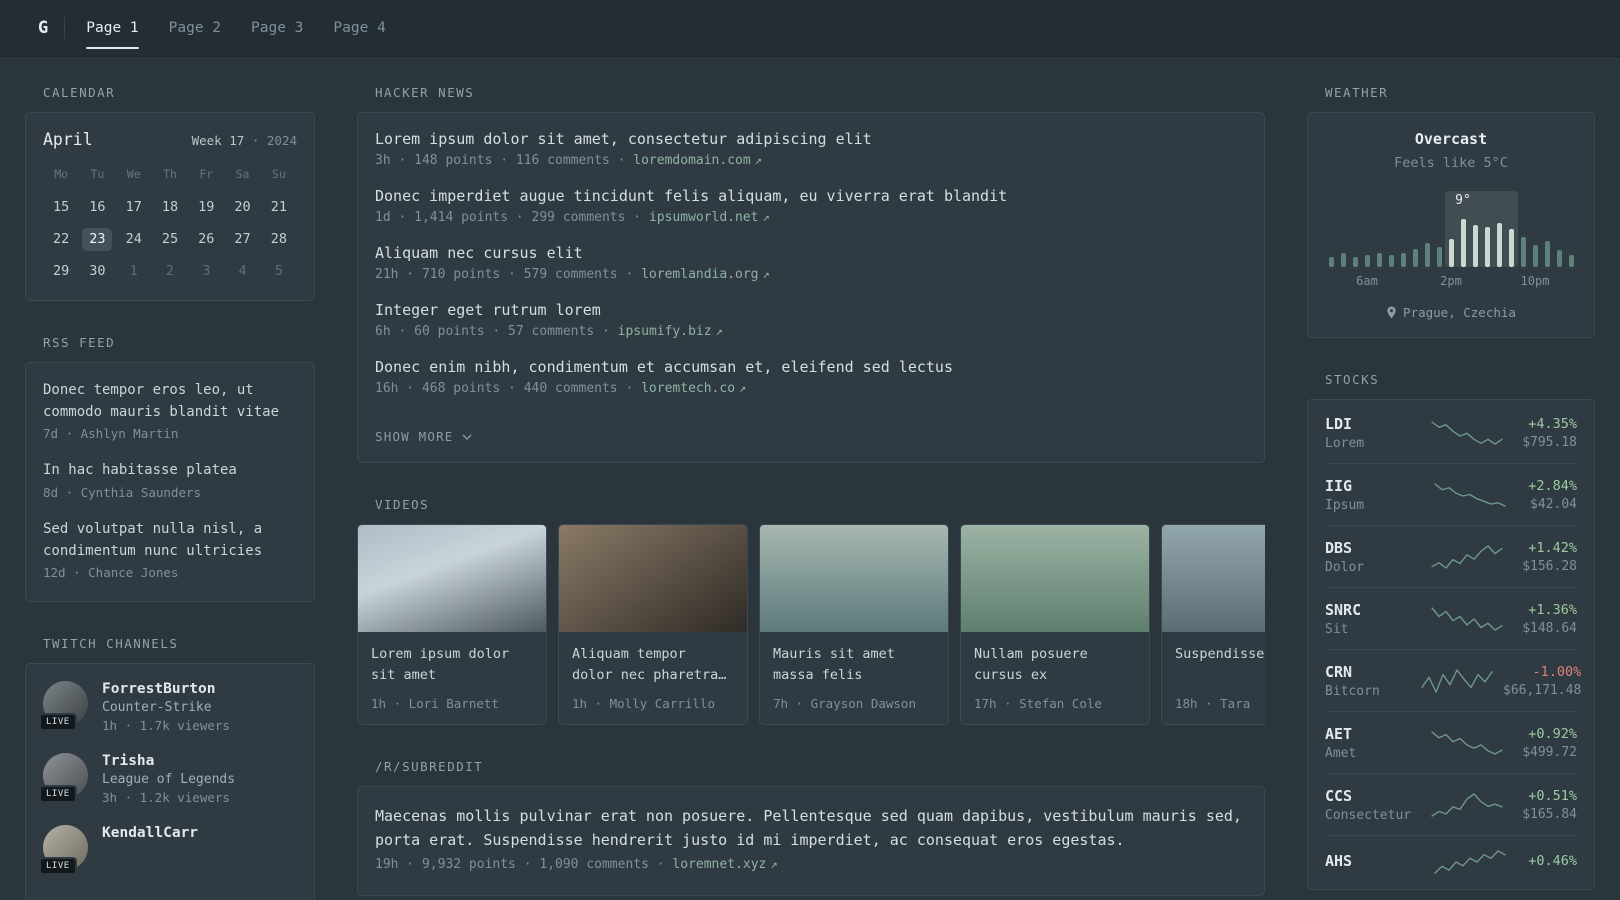 The image size is (1620, 900). Describe the element at coordinates (1220, 665) in the screenshot. I see `video-title: Suspendisse diam` at that location.